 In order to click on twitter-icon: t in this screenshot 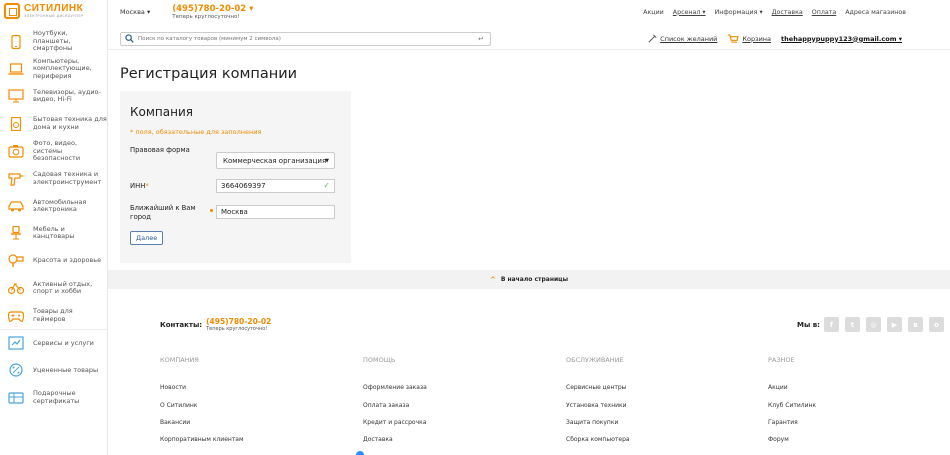, I will do `click(852, 324)`.